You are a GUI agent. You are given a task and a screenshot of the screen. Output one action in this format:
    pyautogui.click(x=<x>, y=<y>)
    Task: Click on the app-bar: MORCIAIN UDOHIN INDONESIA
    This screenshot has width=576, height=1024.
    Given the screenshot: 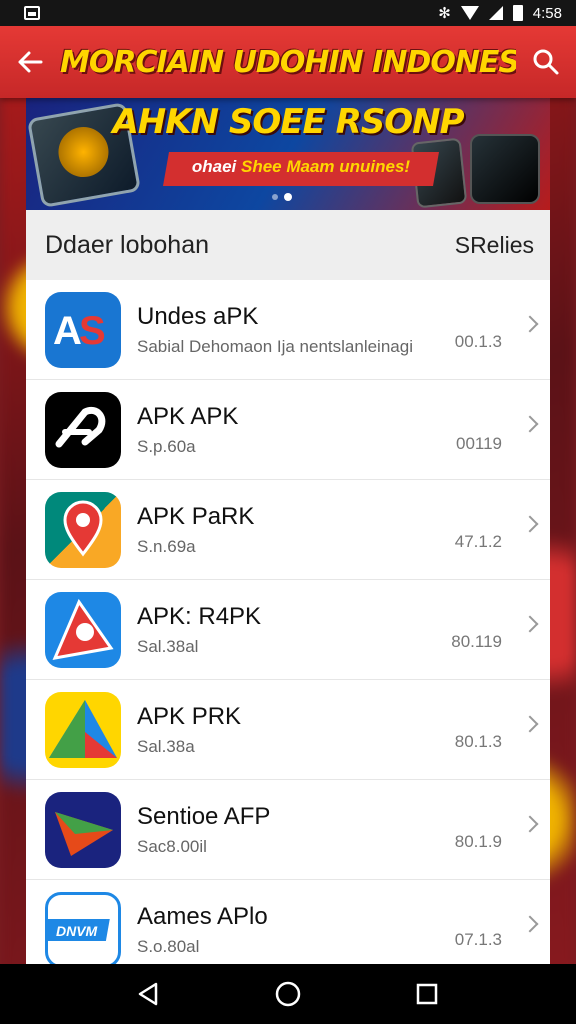 What is the action you would take?
    pyautogui.click(x=288, y=62)
    